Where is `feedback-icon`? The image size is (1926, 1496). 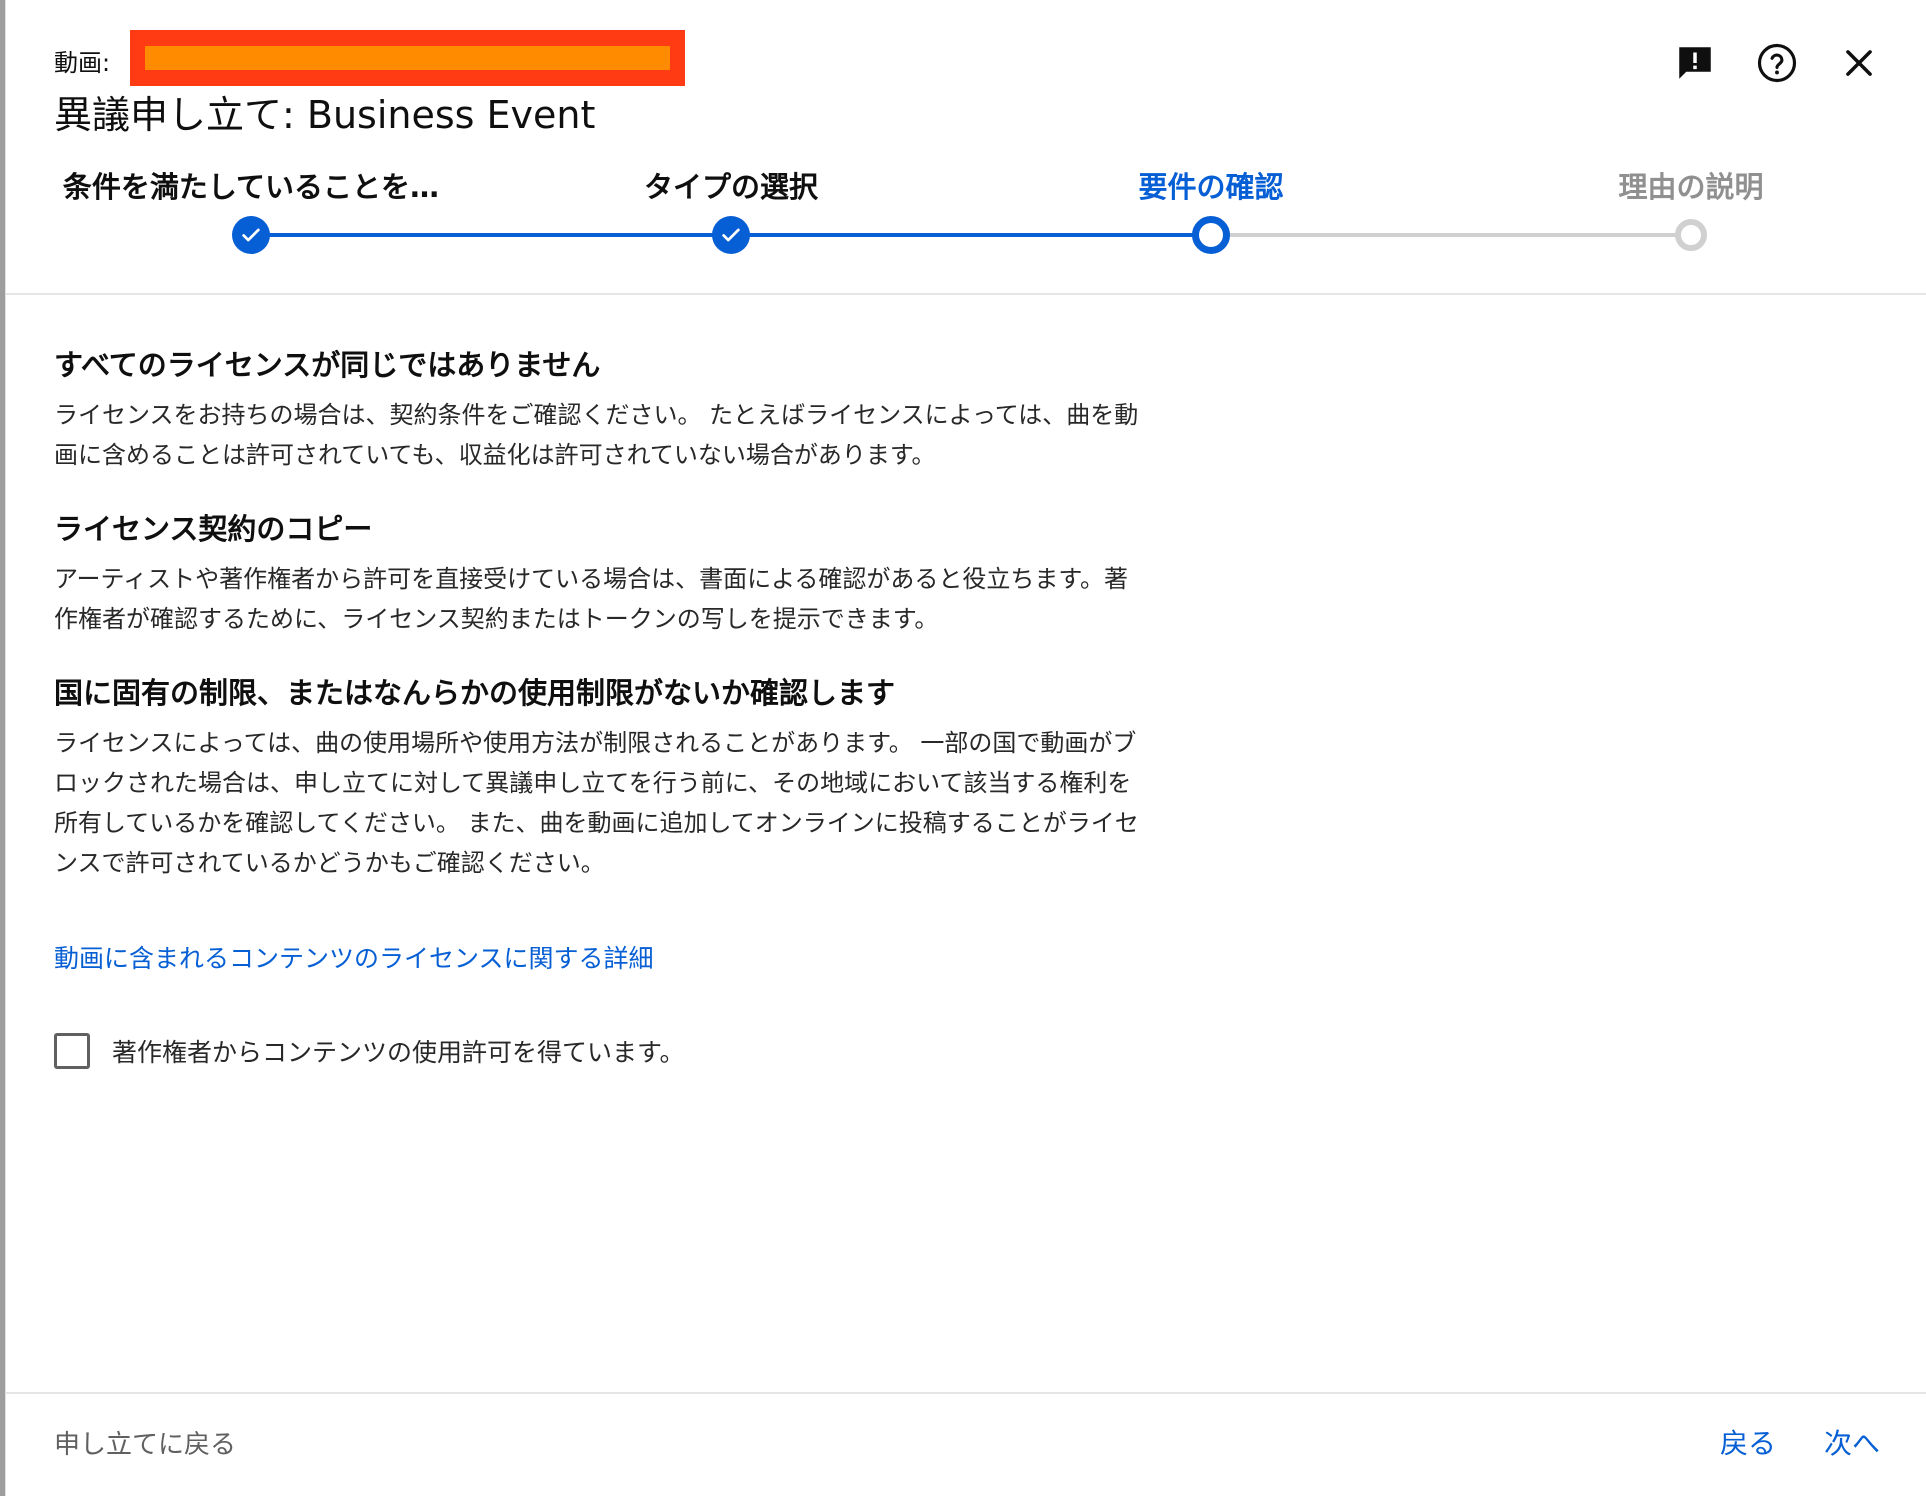
feedback-icon is located at coordinates (1695, 63).